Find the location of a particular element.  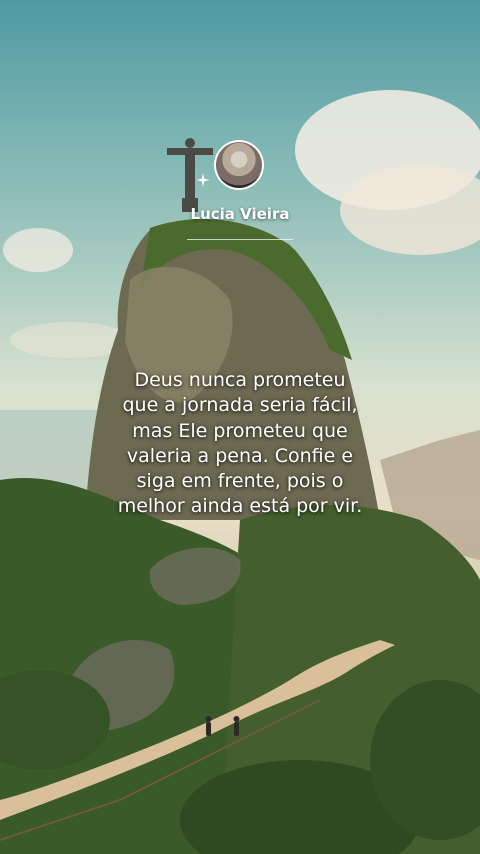

sparkle-icon is located at coordinates (203, 180).